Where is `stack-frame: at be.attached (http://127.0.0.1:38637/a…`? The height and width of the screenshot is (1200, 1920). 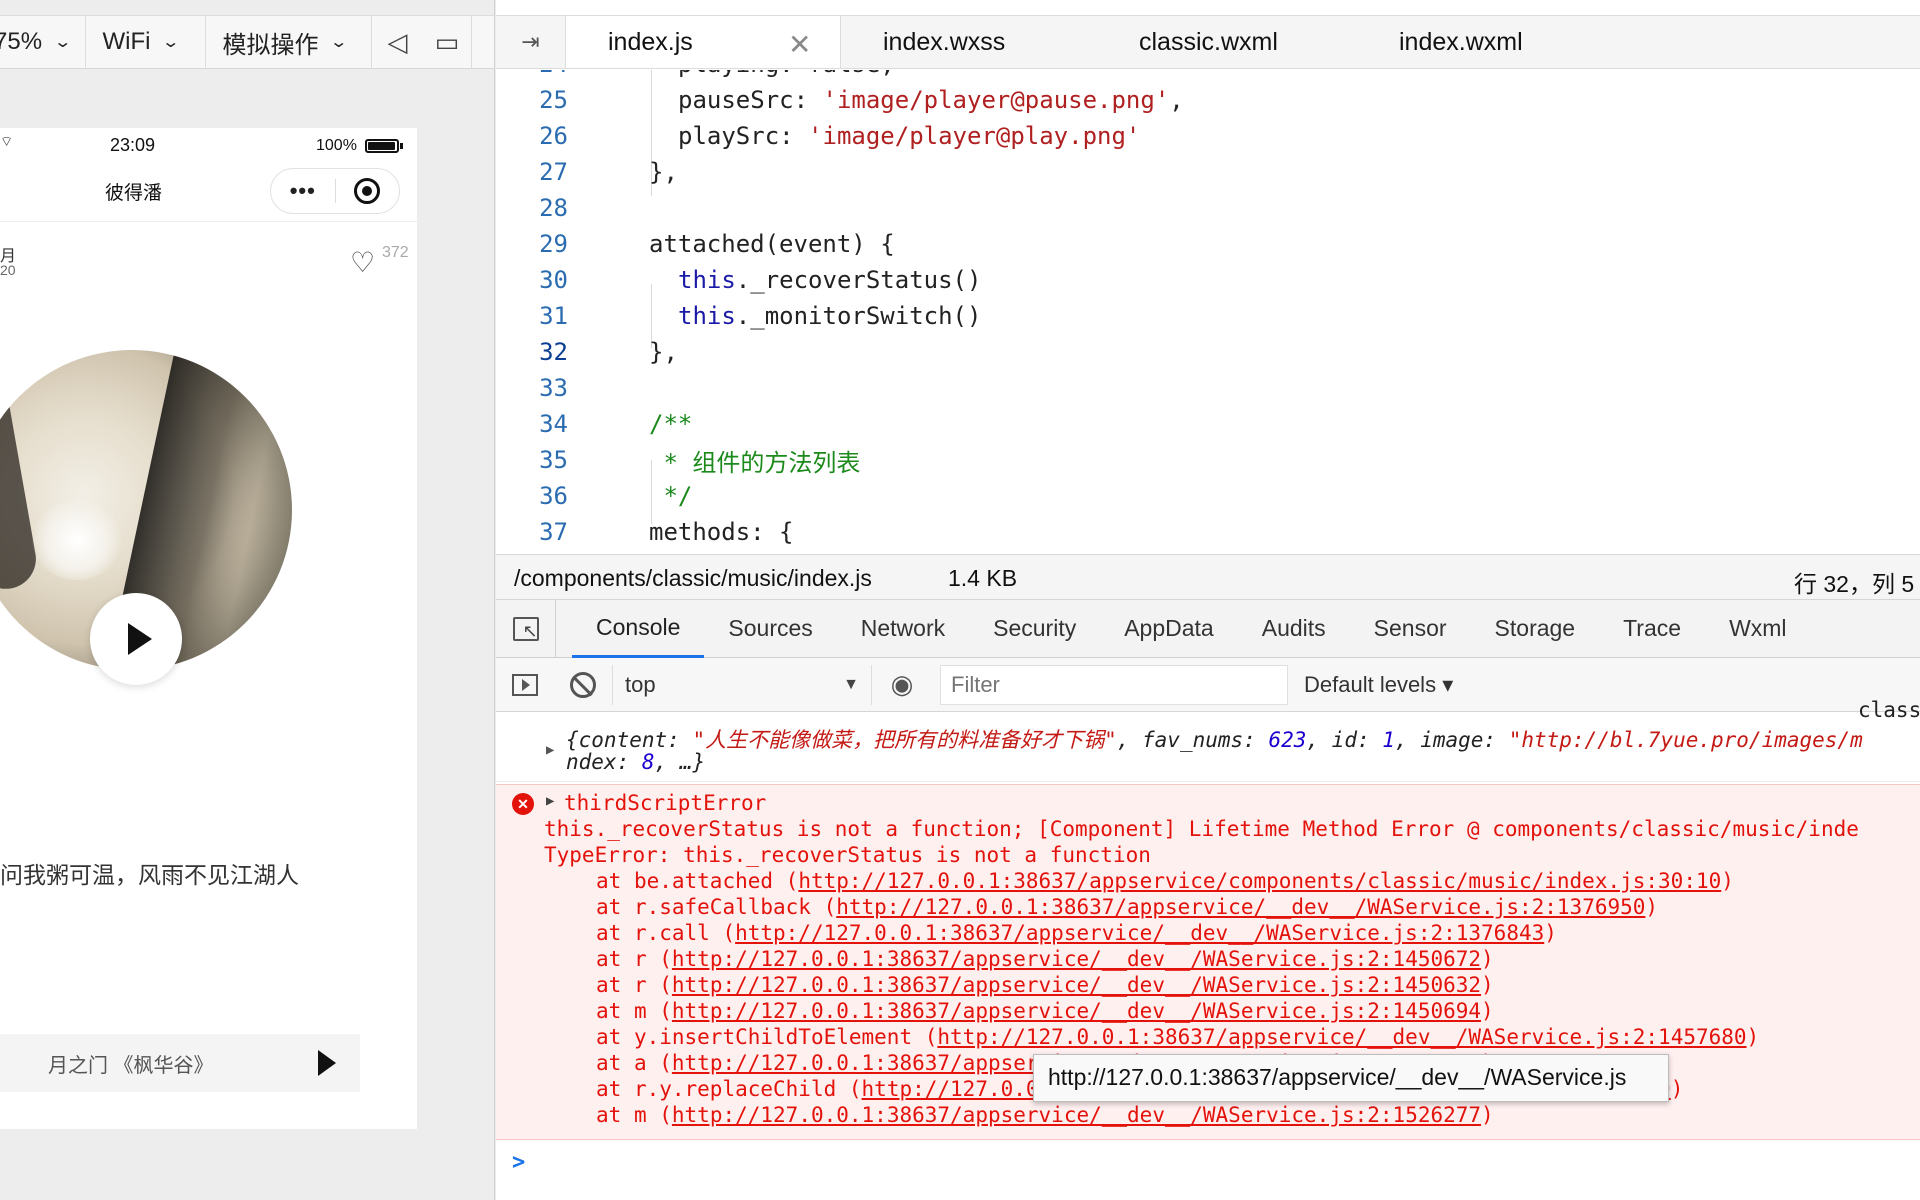 stack-frame: at be.attached (http://127.0.0.1:38637/a… is located at coordinates (1165, 881).